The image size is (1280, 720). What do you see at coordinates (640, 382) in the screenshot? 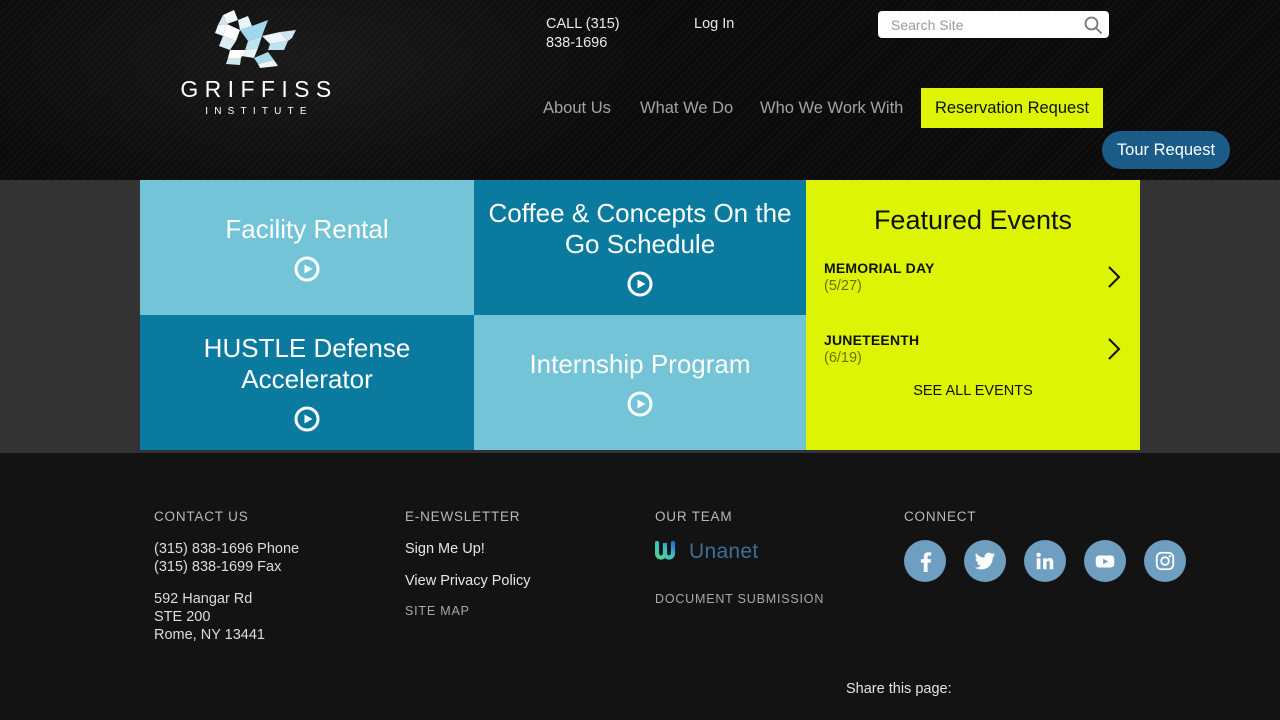
I see `tile-internship-program: Internship Program` at bounding box center [640, 382].